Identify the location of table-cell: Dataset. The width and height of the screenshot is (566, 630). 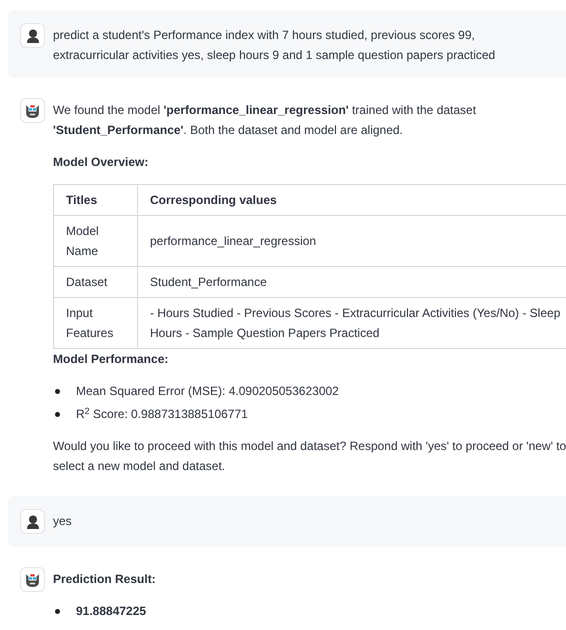
(96, 282).